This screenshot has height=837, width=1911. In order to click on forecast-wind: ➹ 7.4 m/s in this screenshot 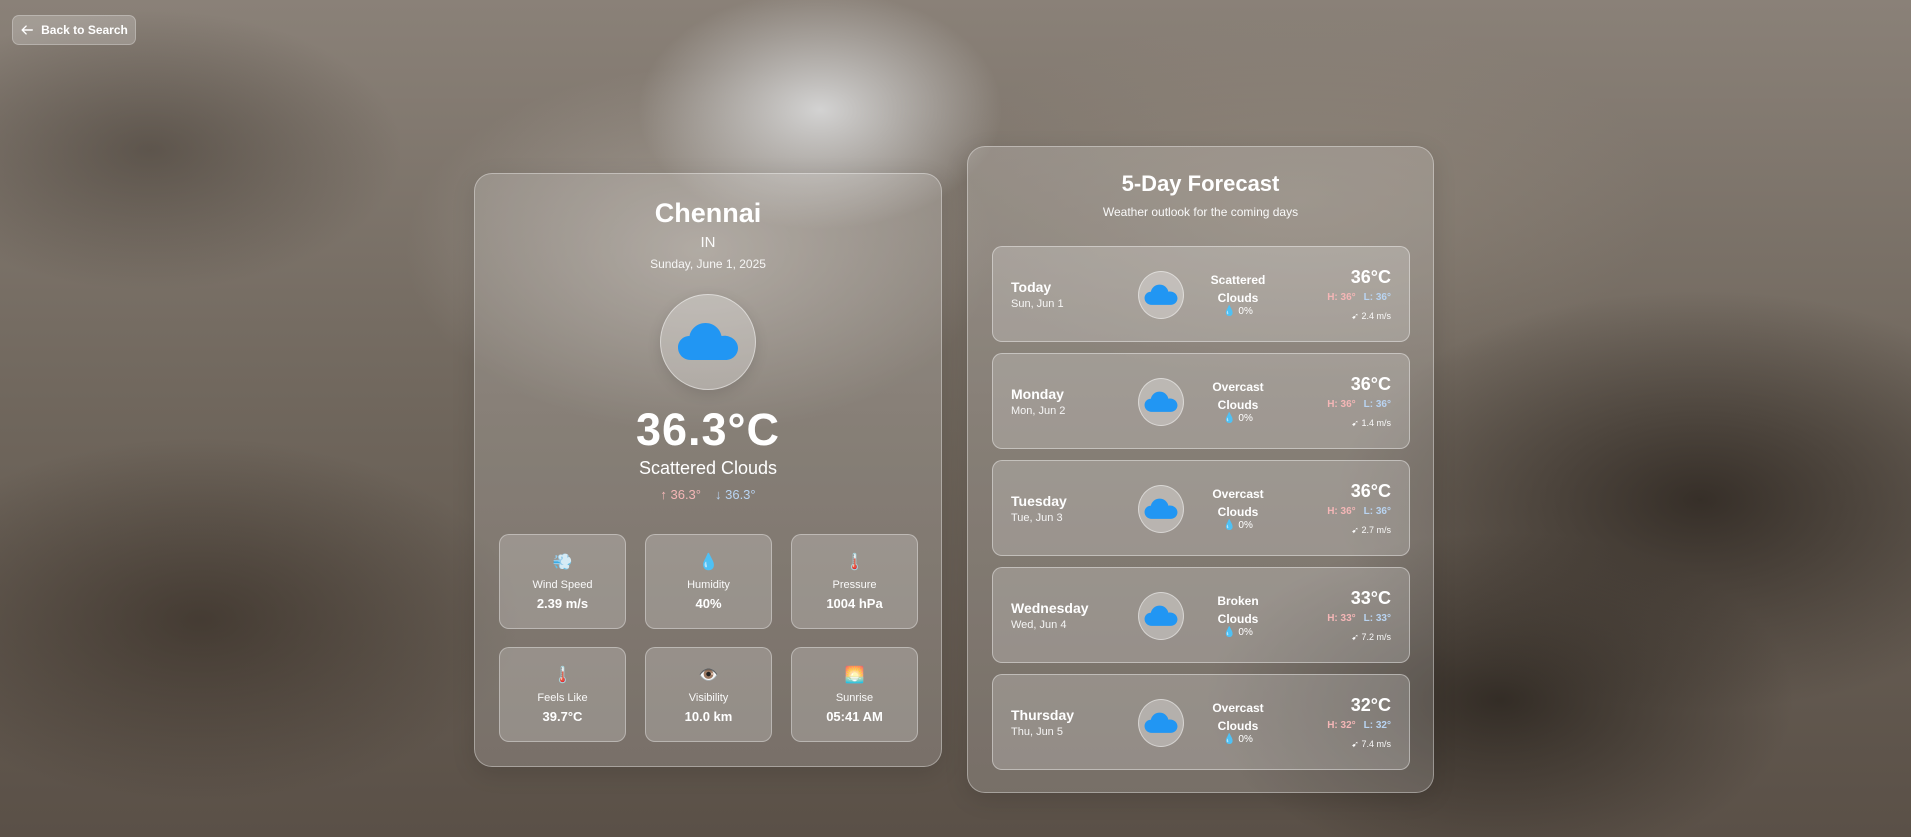, I will do `click(1371, 744)`.